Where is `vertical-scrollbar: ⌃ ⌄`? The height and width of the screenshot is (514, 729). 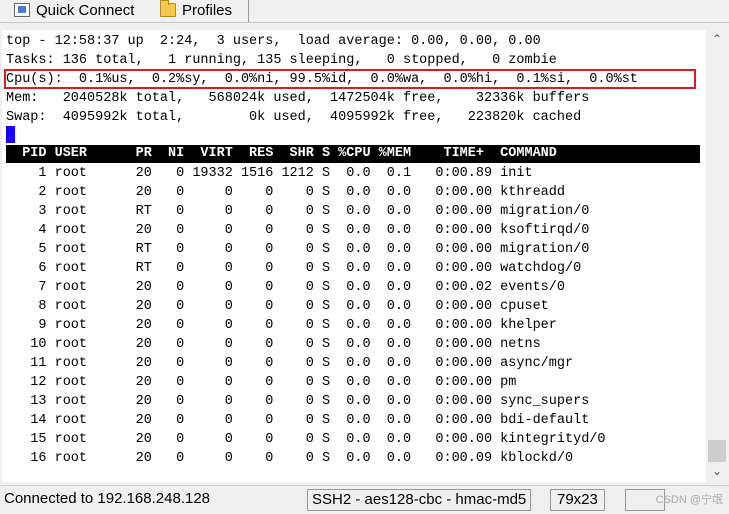 vertical-scrollbar: ⌃ ⌄ is located at coordinates (717, 256).